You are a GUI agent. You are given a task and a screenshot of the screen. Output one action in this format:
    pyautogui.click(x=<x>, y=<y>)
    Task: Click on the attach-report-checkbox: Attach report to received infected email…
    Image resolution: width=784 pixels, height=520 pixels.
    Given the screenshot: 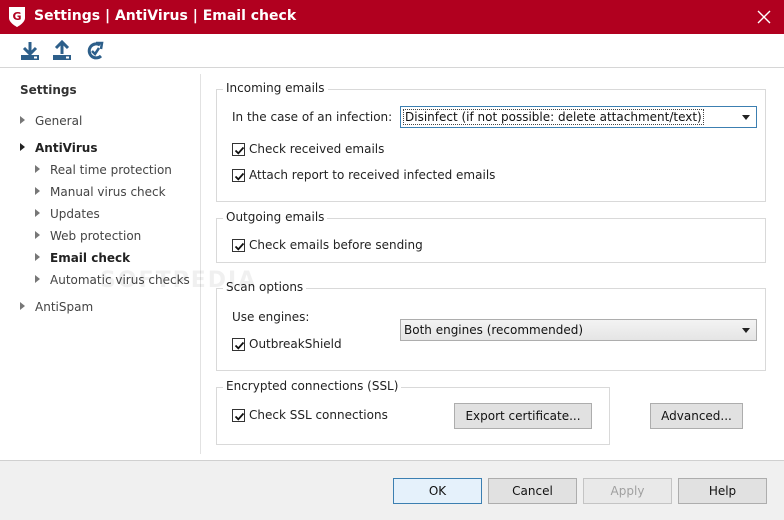 What is the action you would take?
    pyautogui.click(x=382, y=176)
    